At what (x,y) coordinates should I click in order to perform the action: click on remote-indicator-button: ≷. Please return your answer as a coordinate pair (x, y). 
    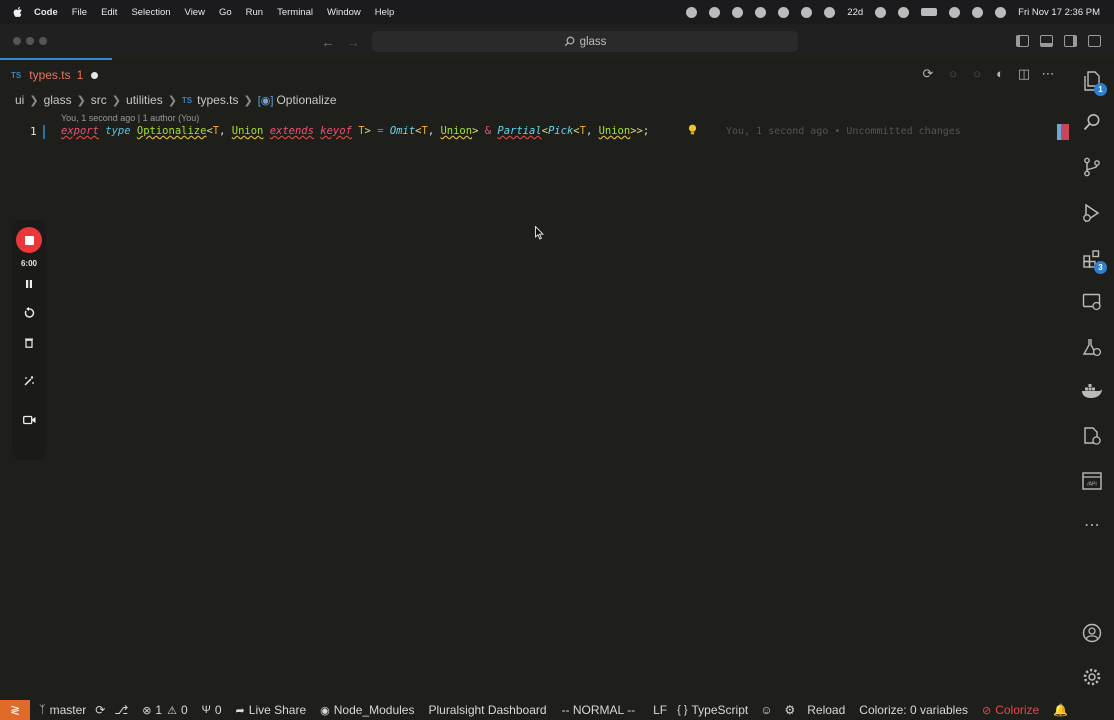
    Looking at the image, I should click on (15, 710).